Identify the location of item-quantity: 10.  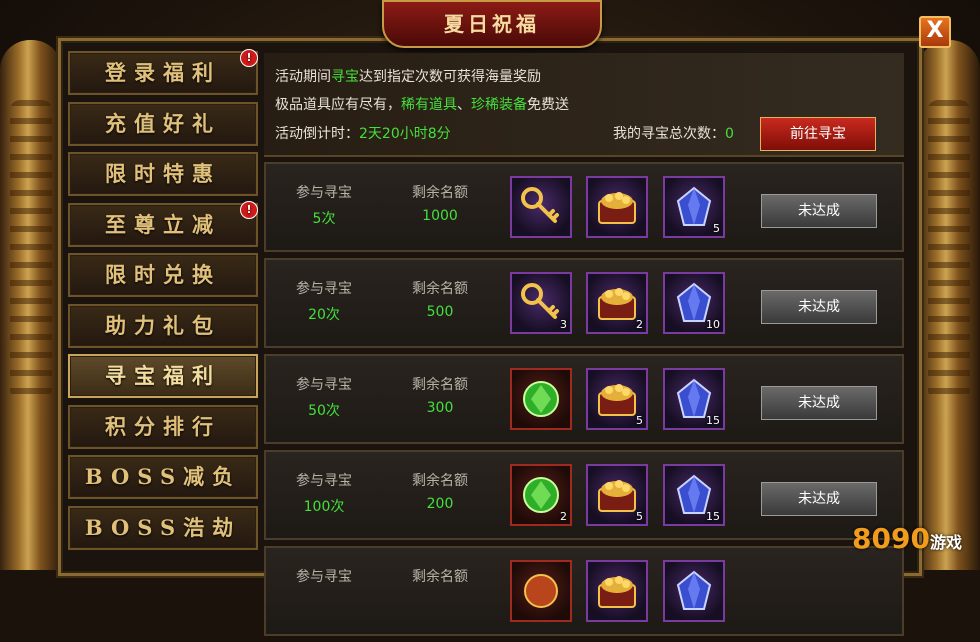
(713, 324).